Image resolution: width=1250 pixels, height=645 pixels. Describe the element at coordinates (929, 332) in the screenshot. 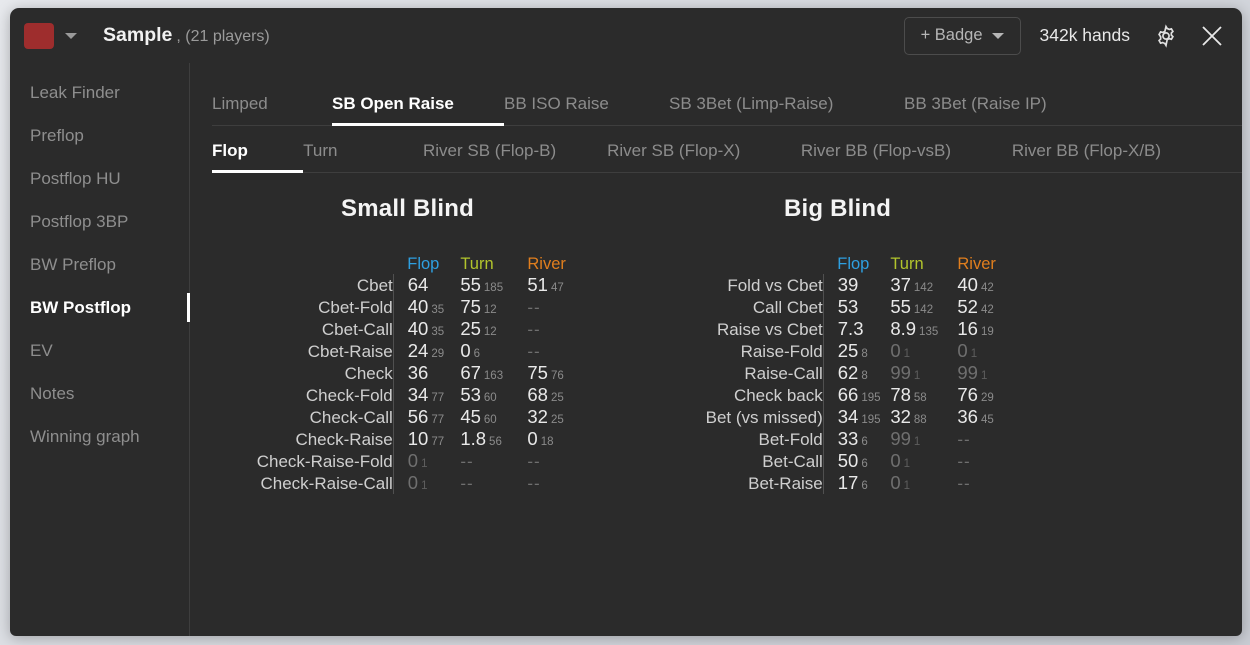

I see `stat-sample-size: 135` at that location.